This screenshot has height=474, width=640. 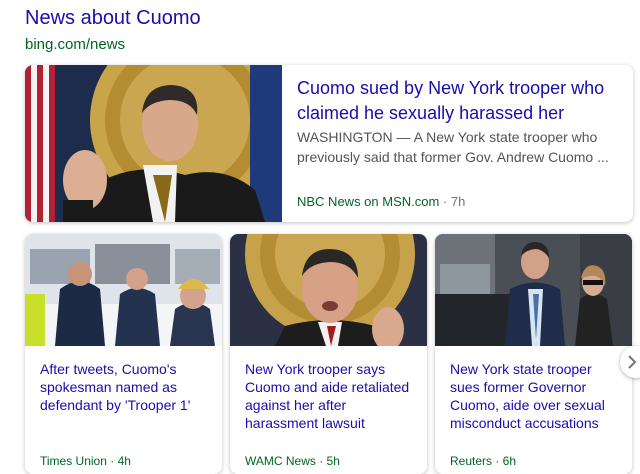 I want to click on section-title-link: News about Cuomo, so click(x=113, y=18).